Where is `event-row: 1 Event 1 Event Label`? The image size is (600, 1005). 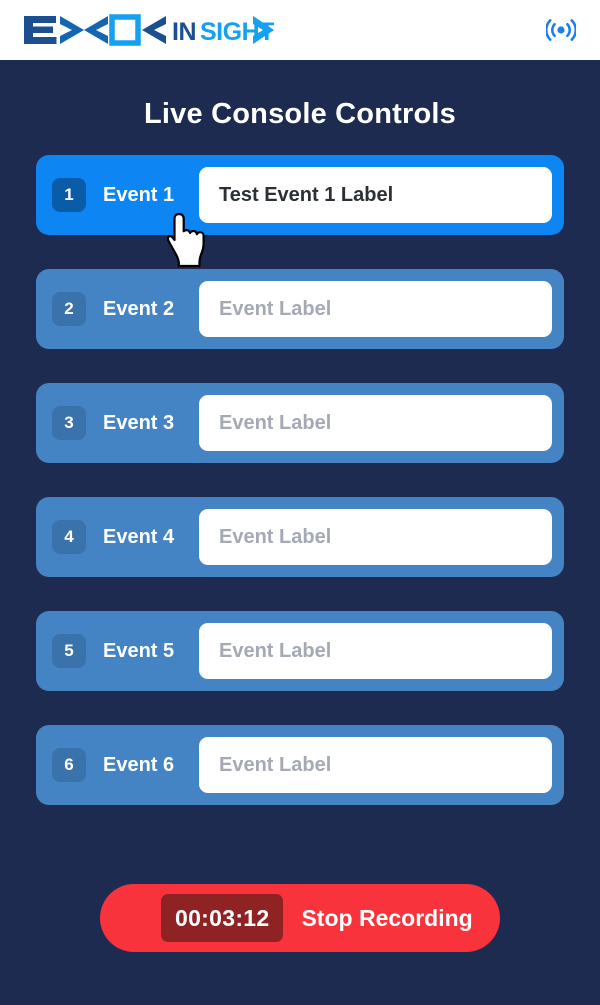 event-row: 1 Event 1 Event Label is located at coordinates (300, 195).